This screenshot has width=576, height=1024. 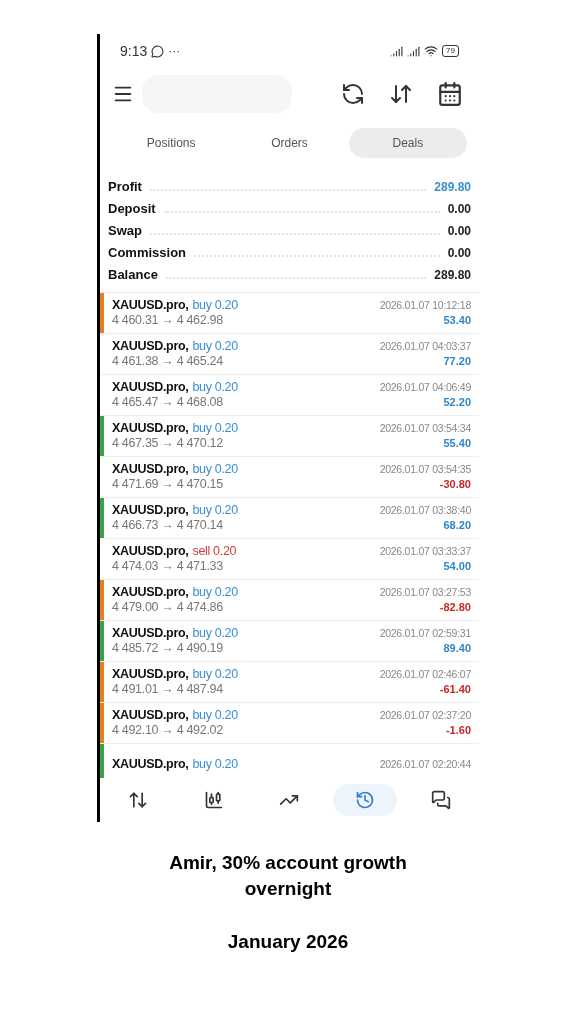 I want to click on deal-time: 2026.01.07 04:06:49, so click(x=425, y=387).